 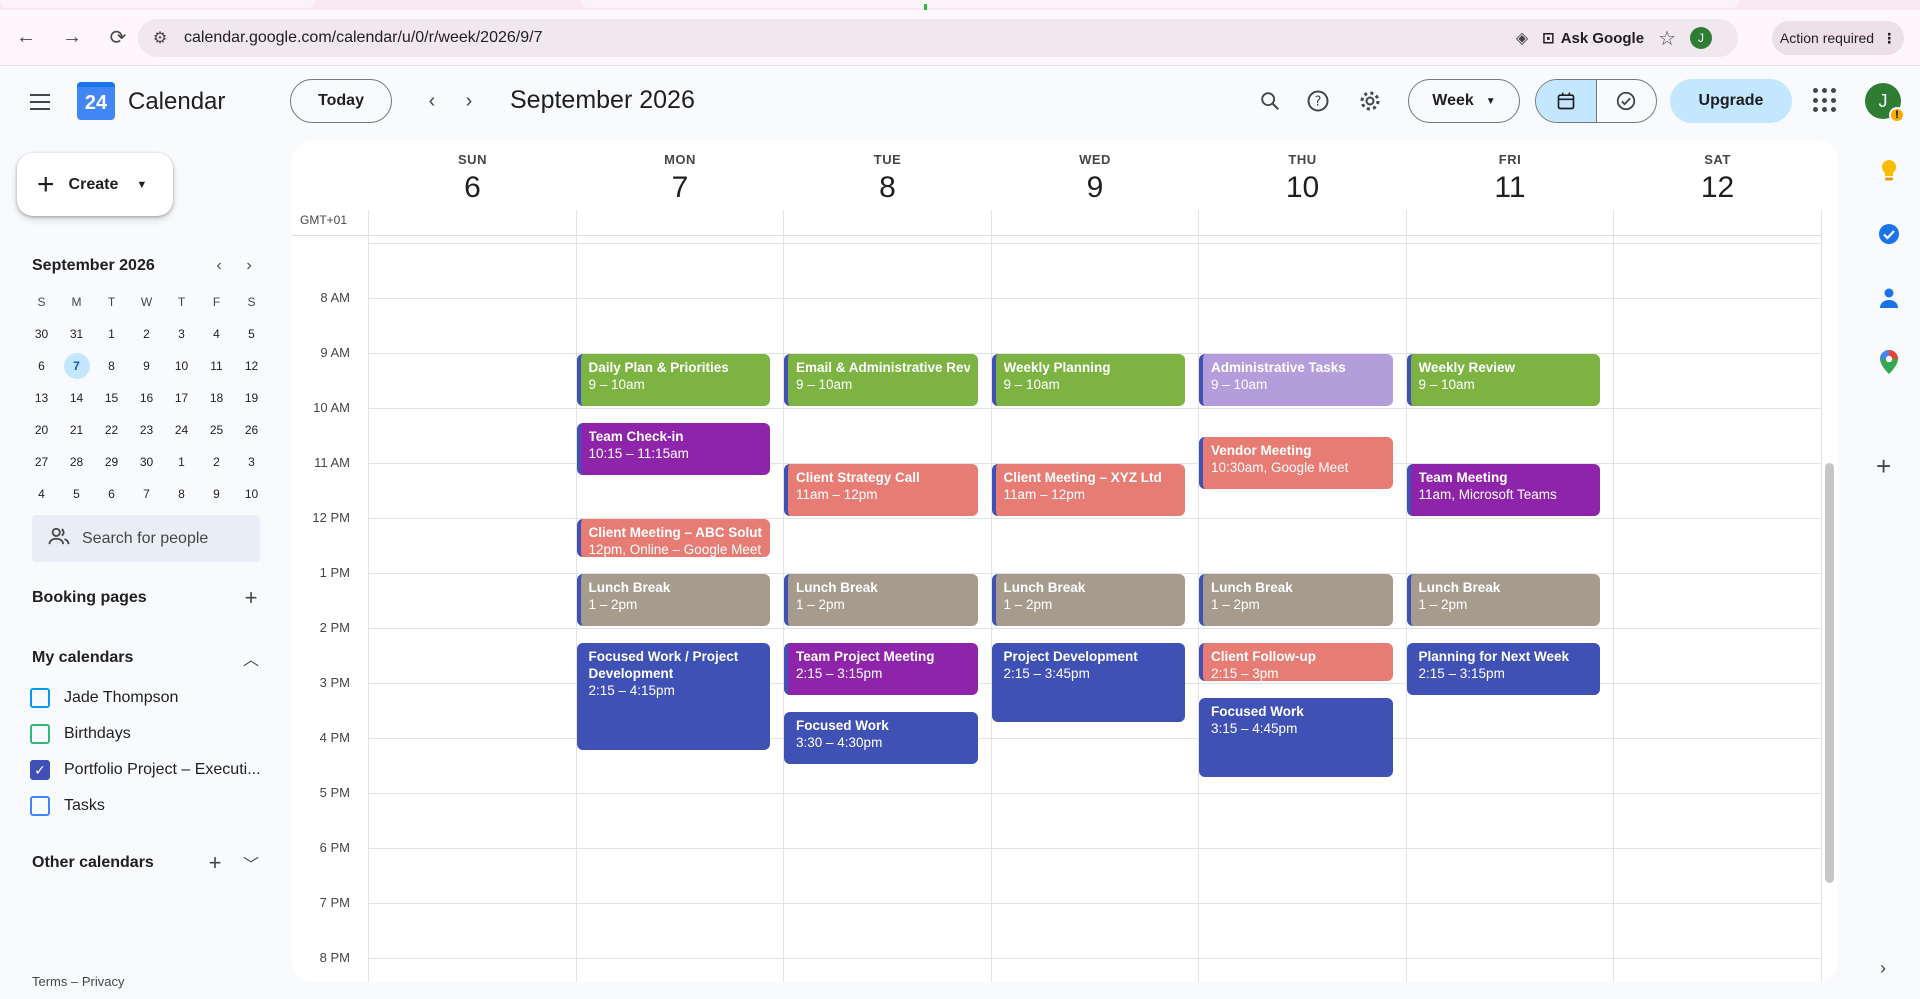 I want to click on checkbox-checked-icon: ✓, so click(x=40, y=770).